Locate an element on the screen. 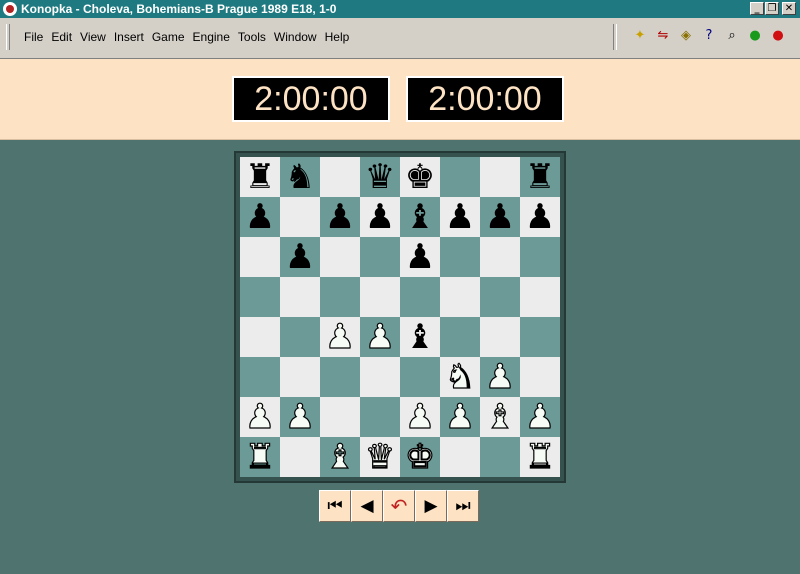 The height and width of the screenshot is (574, 800). square-b6: ♟ is located at coordinates (300, 257).